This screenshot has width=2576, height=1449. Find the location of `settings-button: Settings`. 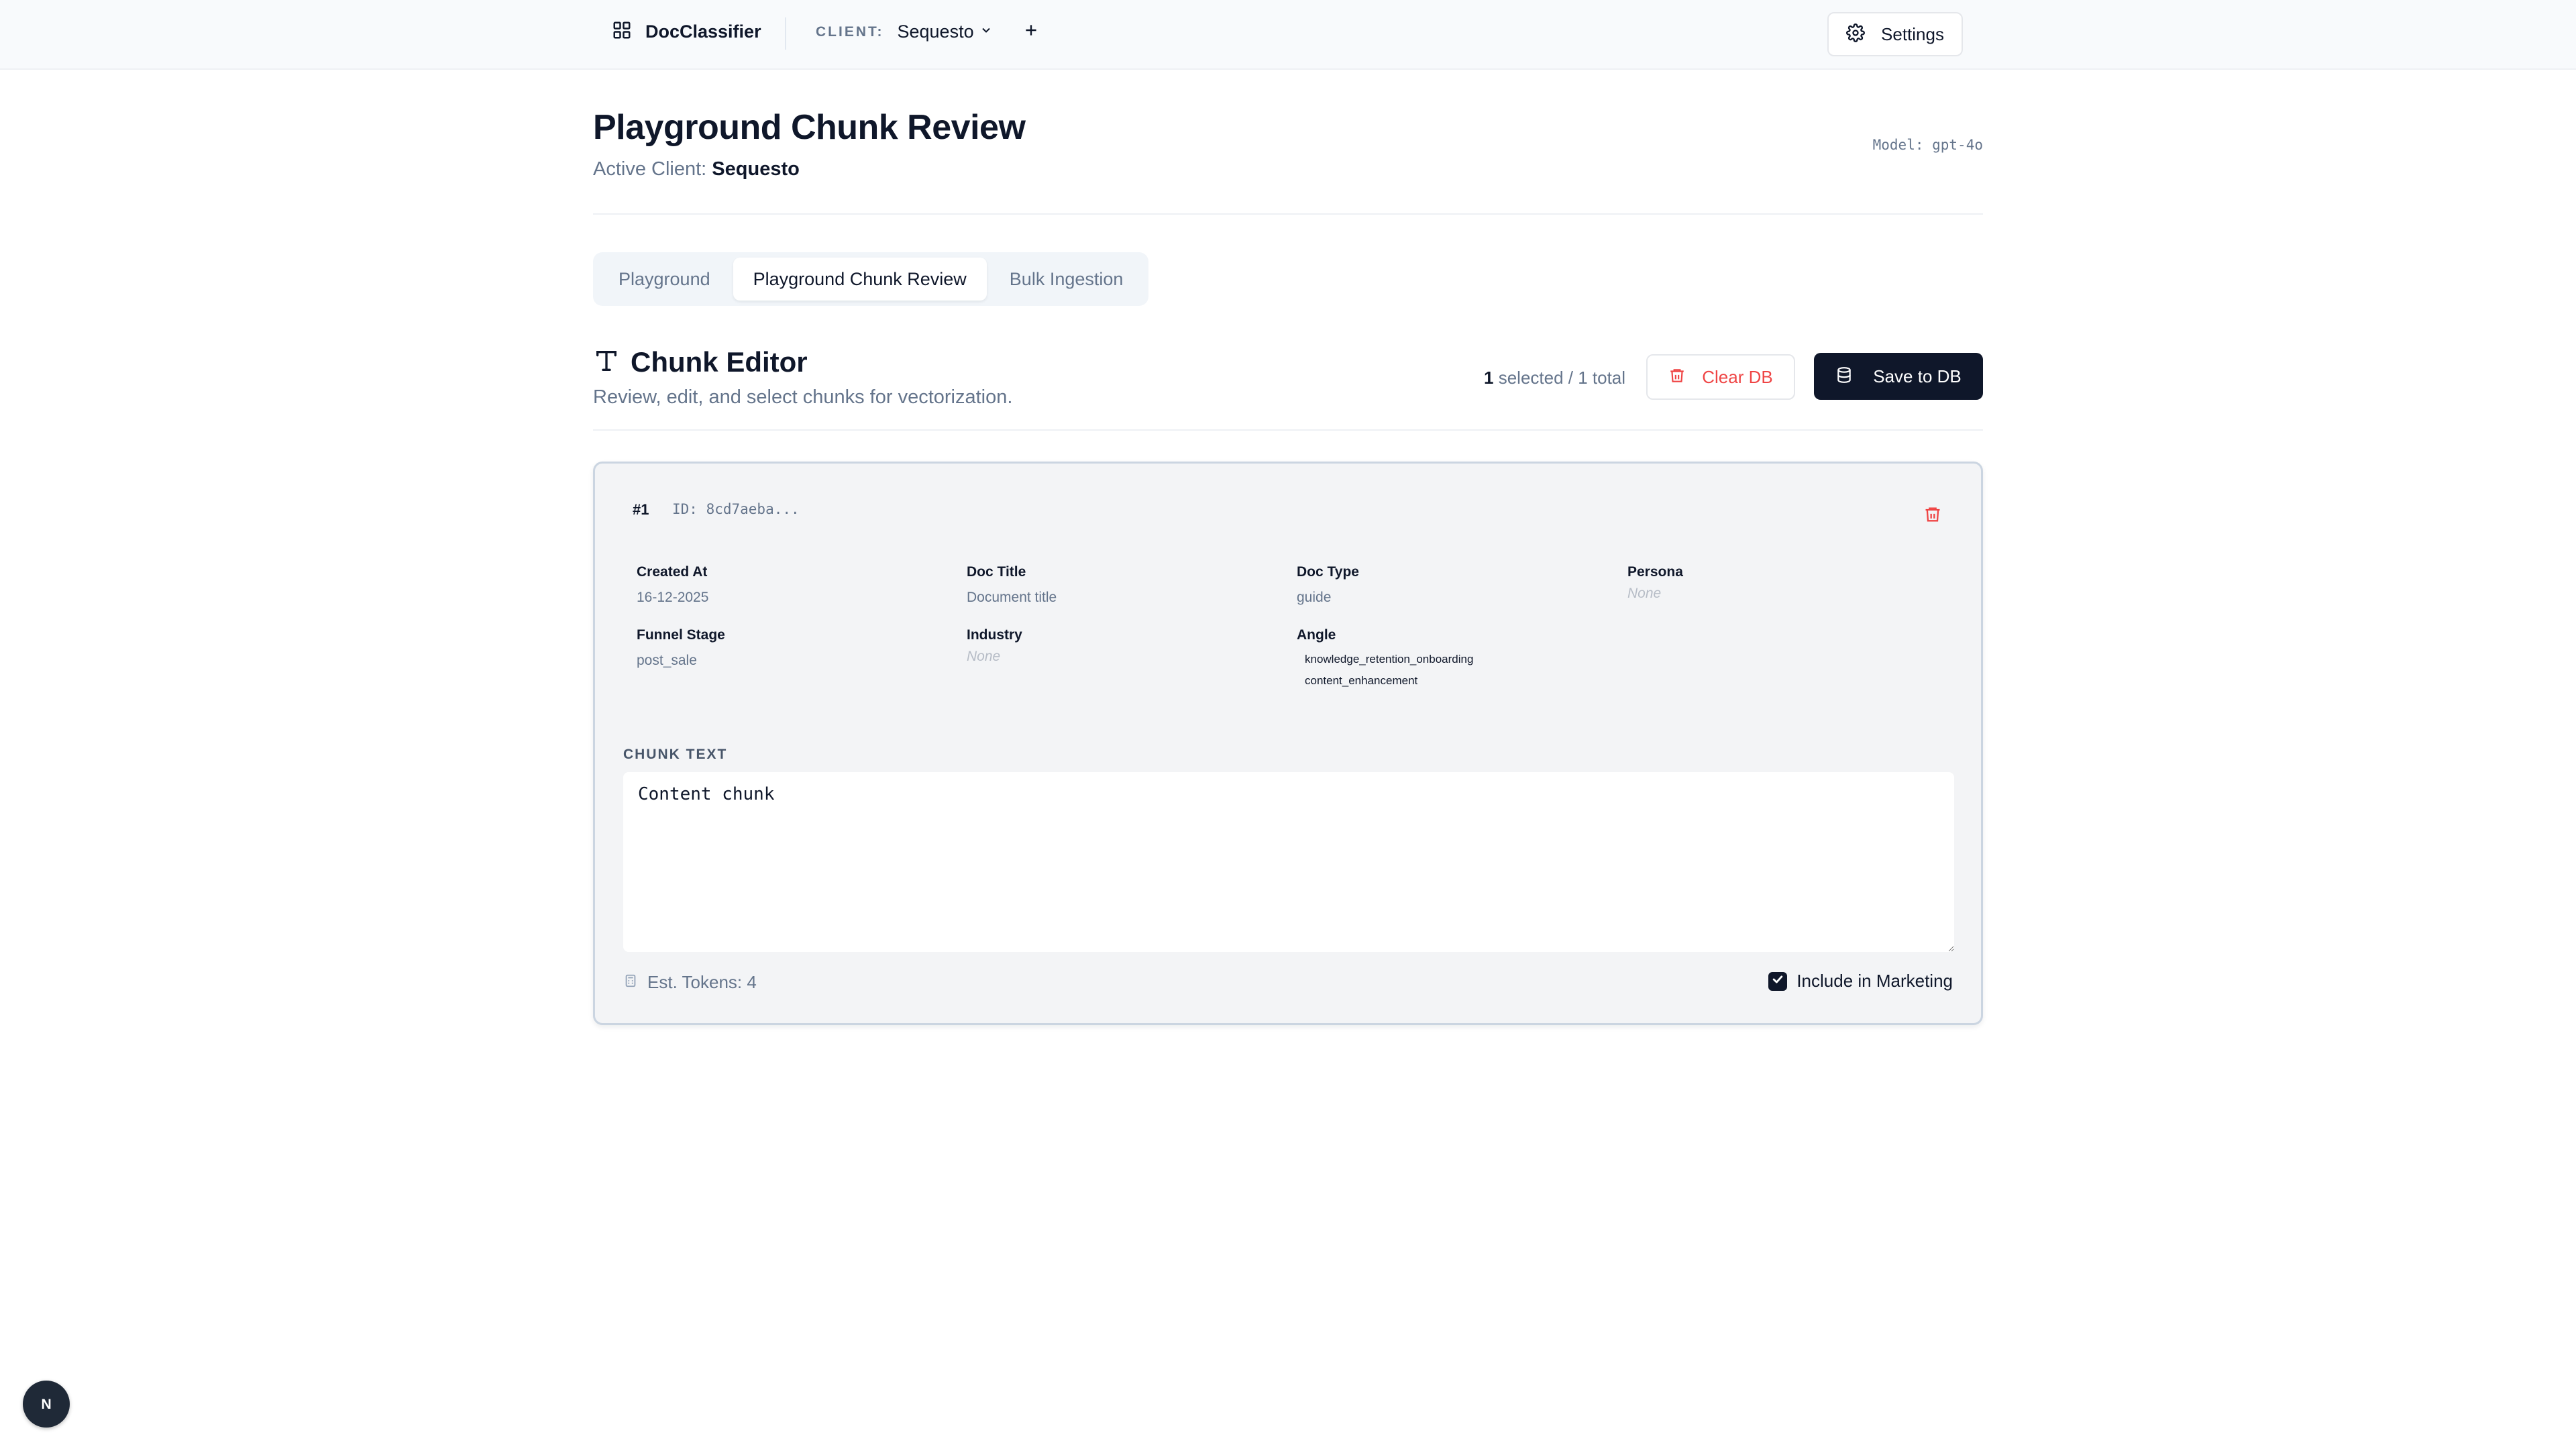

settings-button: Settings is located at coordinates (1895, 34).